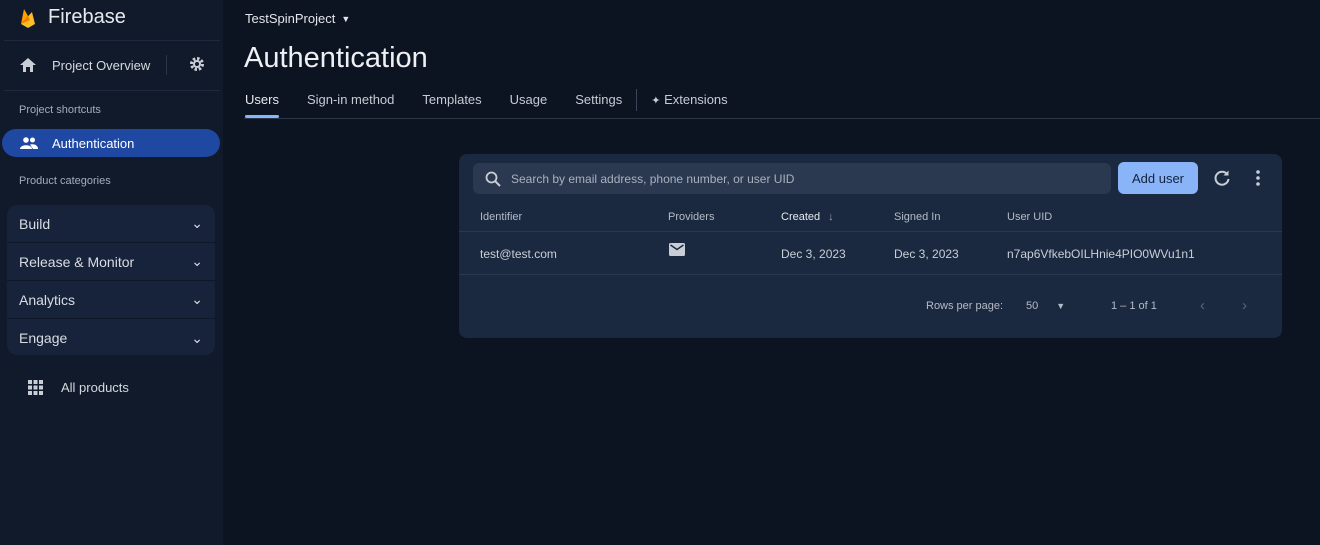 The width and height of the screenshot is (1320, 545). I want to click on cell-created: Dec 3, 2023, so click(813, 254).